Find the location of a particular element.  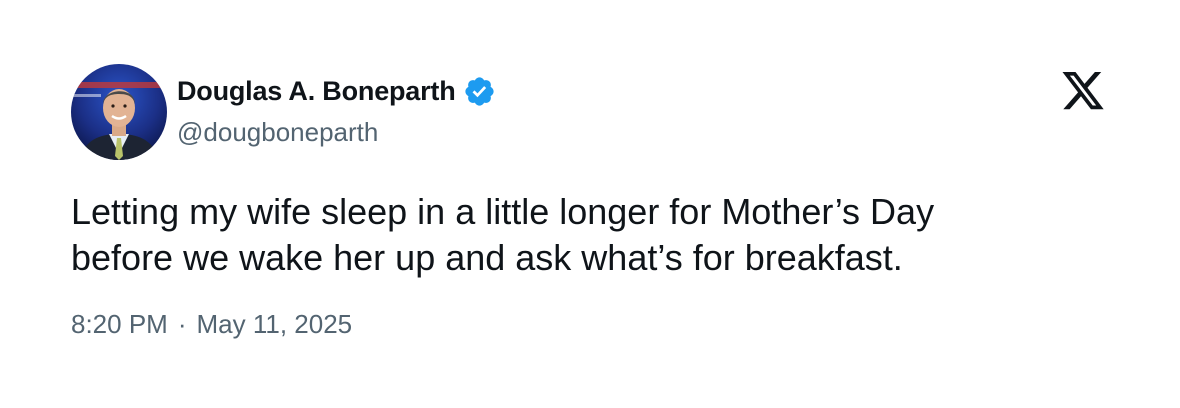

author-name-row: Douglas A. Boneparth is located at coordinates (336, 91).